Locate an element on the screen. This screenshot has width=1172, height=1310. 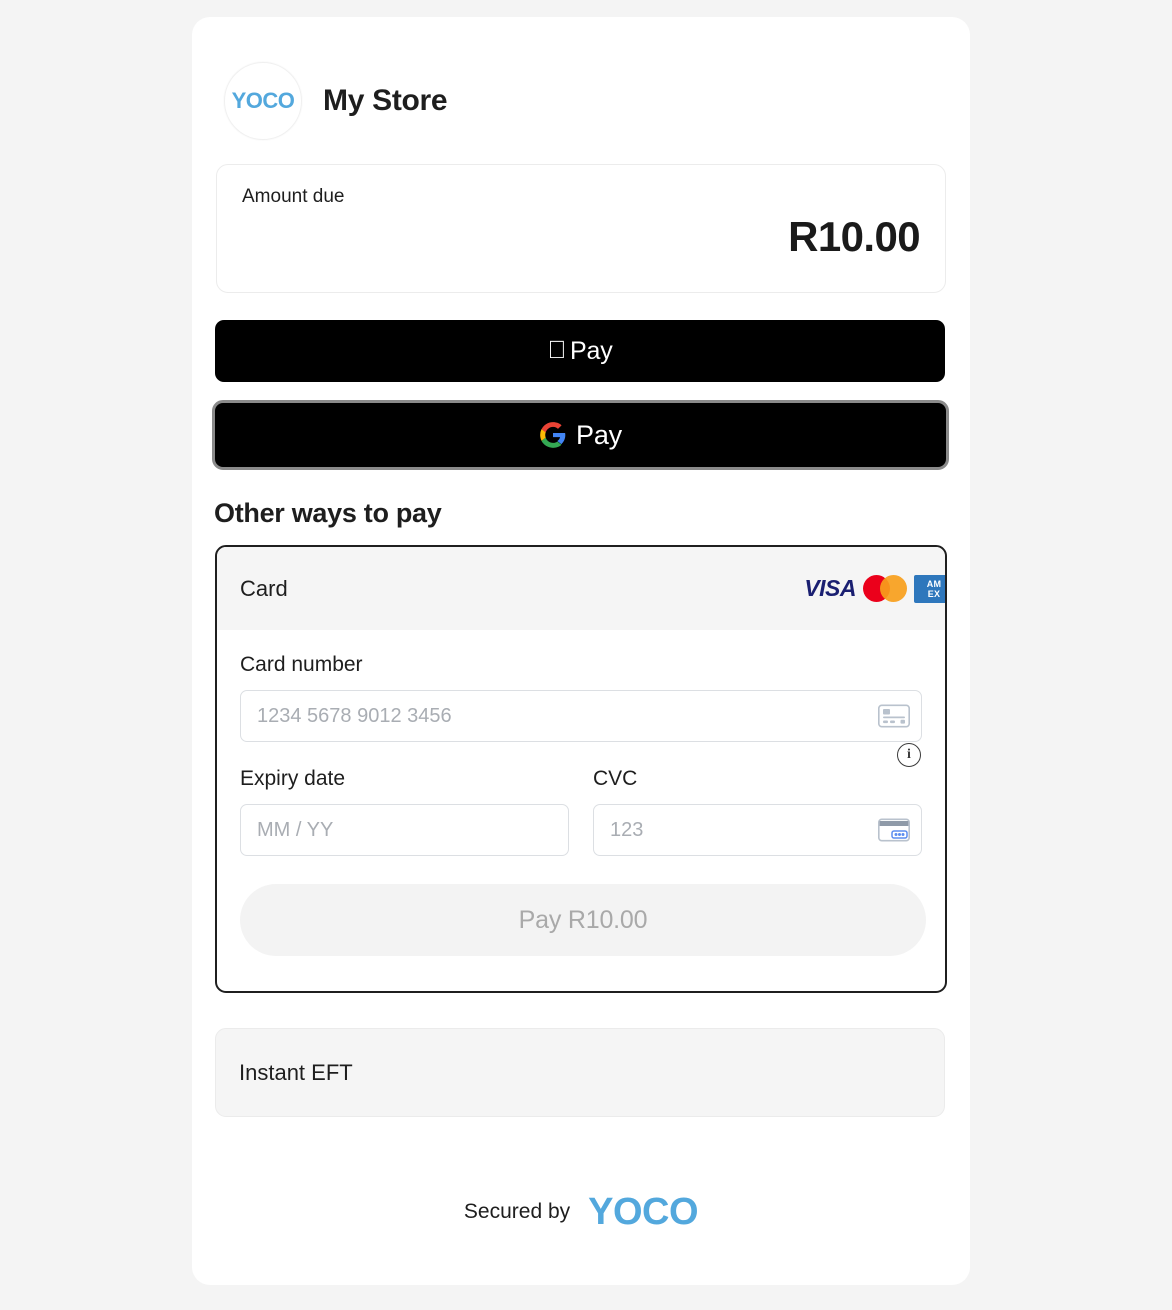
cvc-input-wrap is located at coordinates (757, 830).